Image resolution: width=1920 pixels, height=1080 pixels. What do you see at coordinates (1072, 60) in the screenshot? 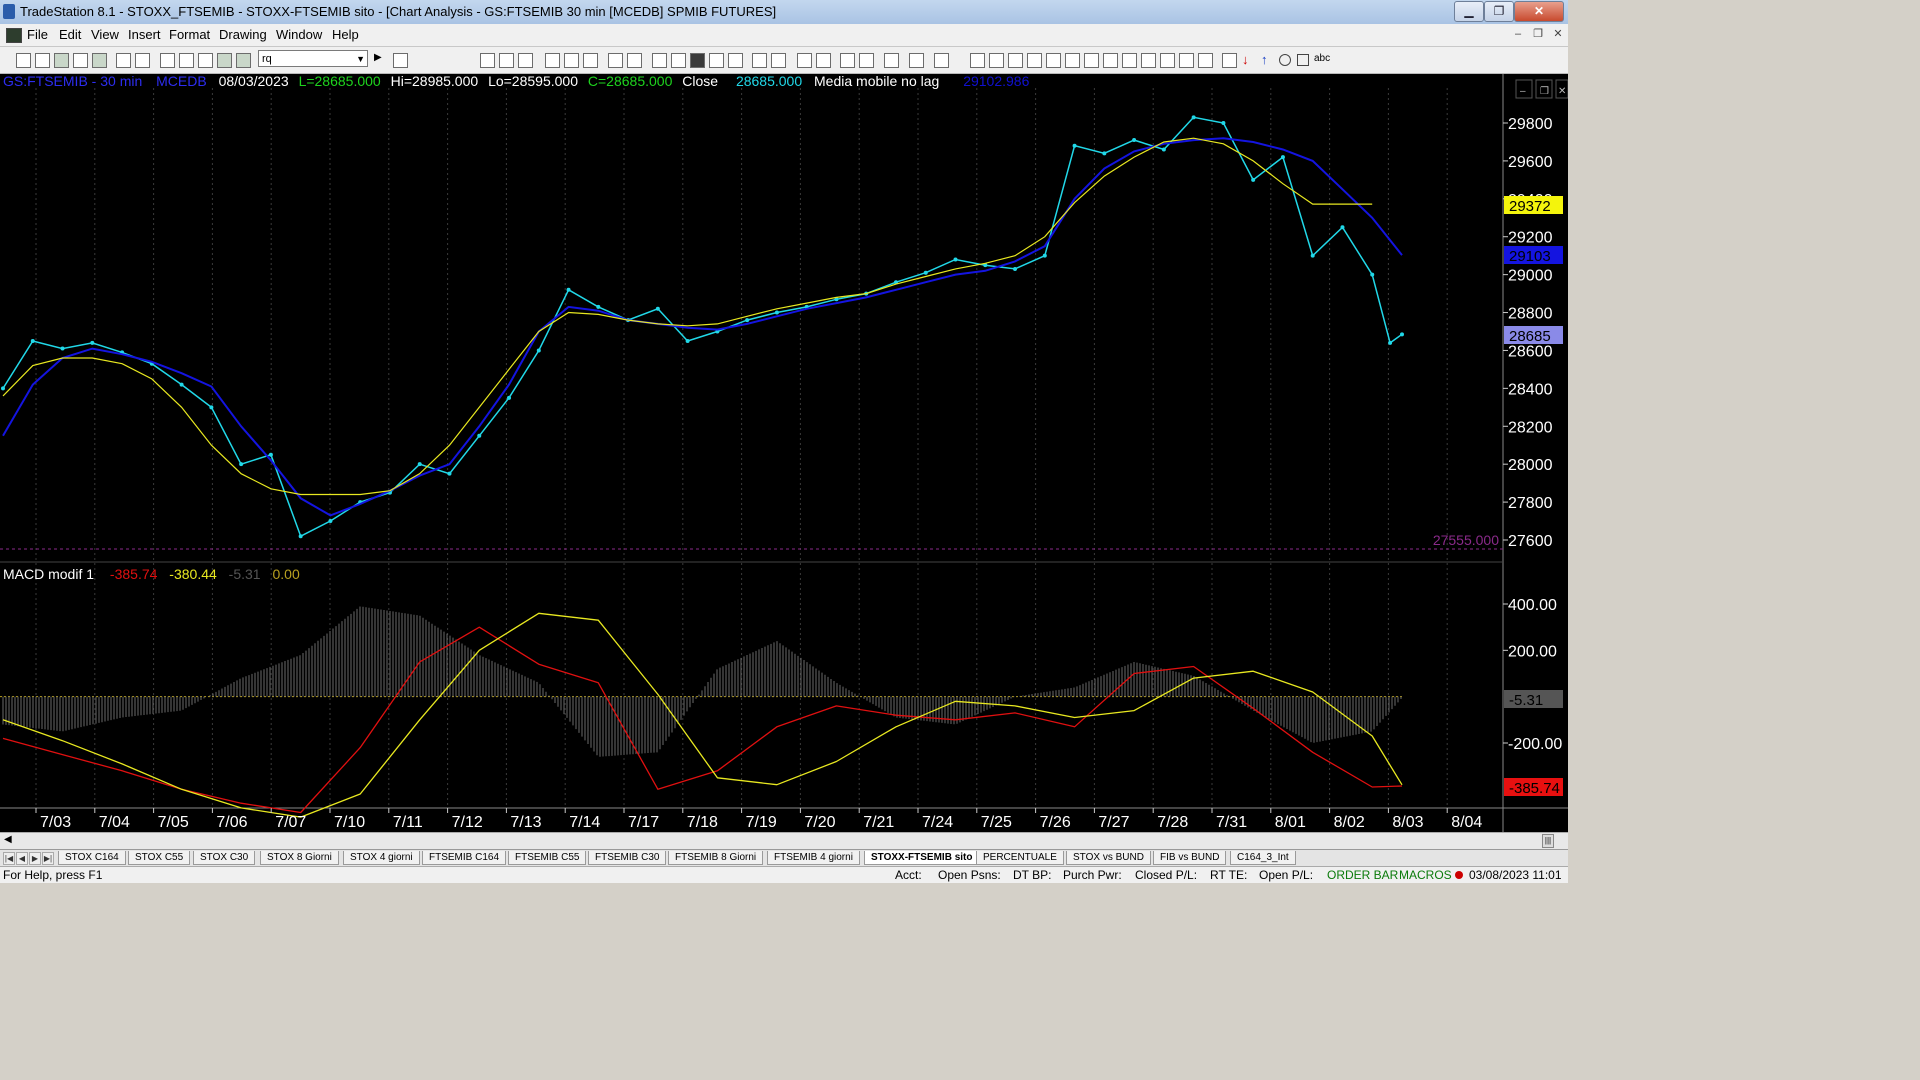
I see `angle-icon` at bounding box center [1072, 60].